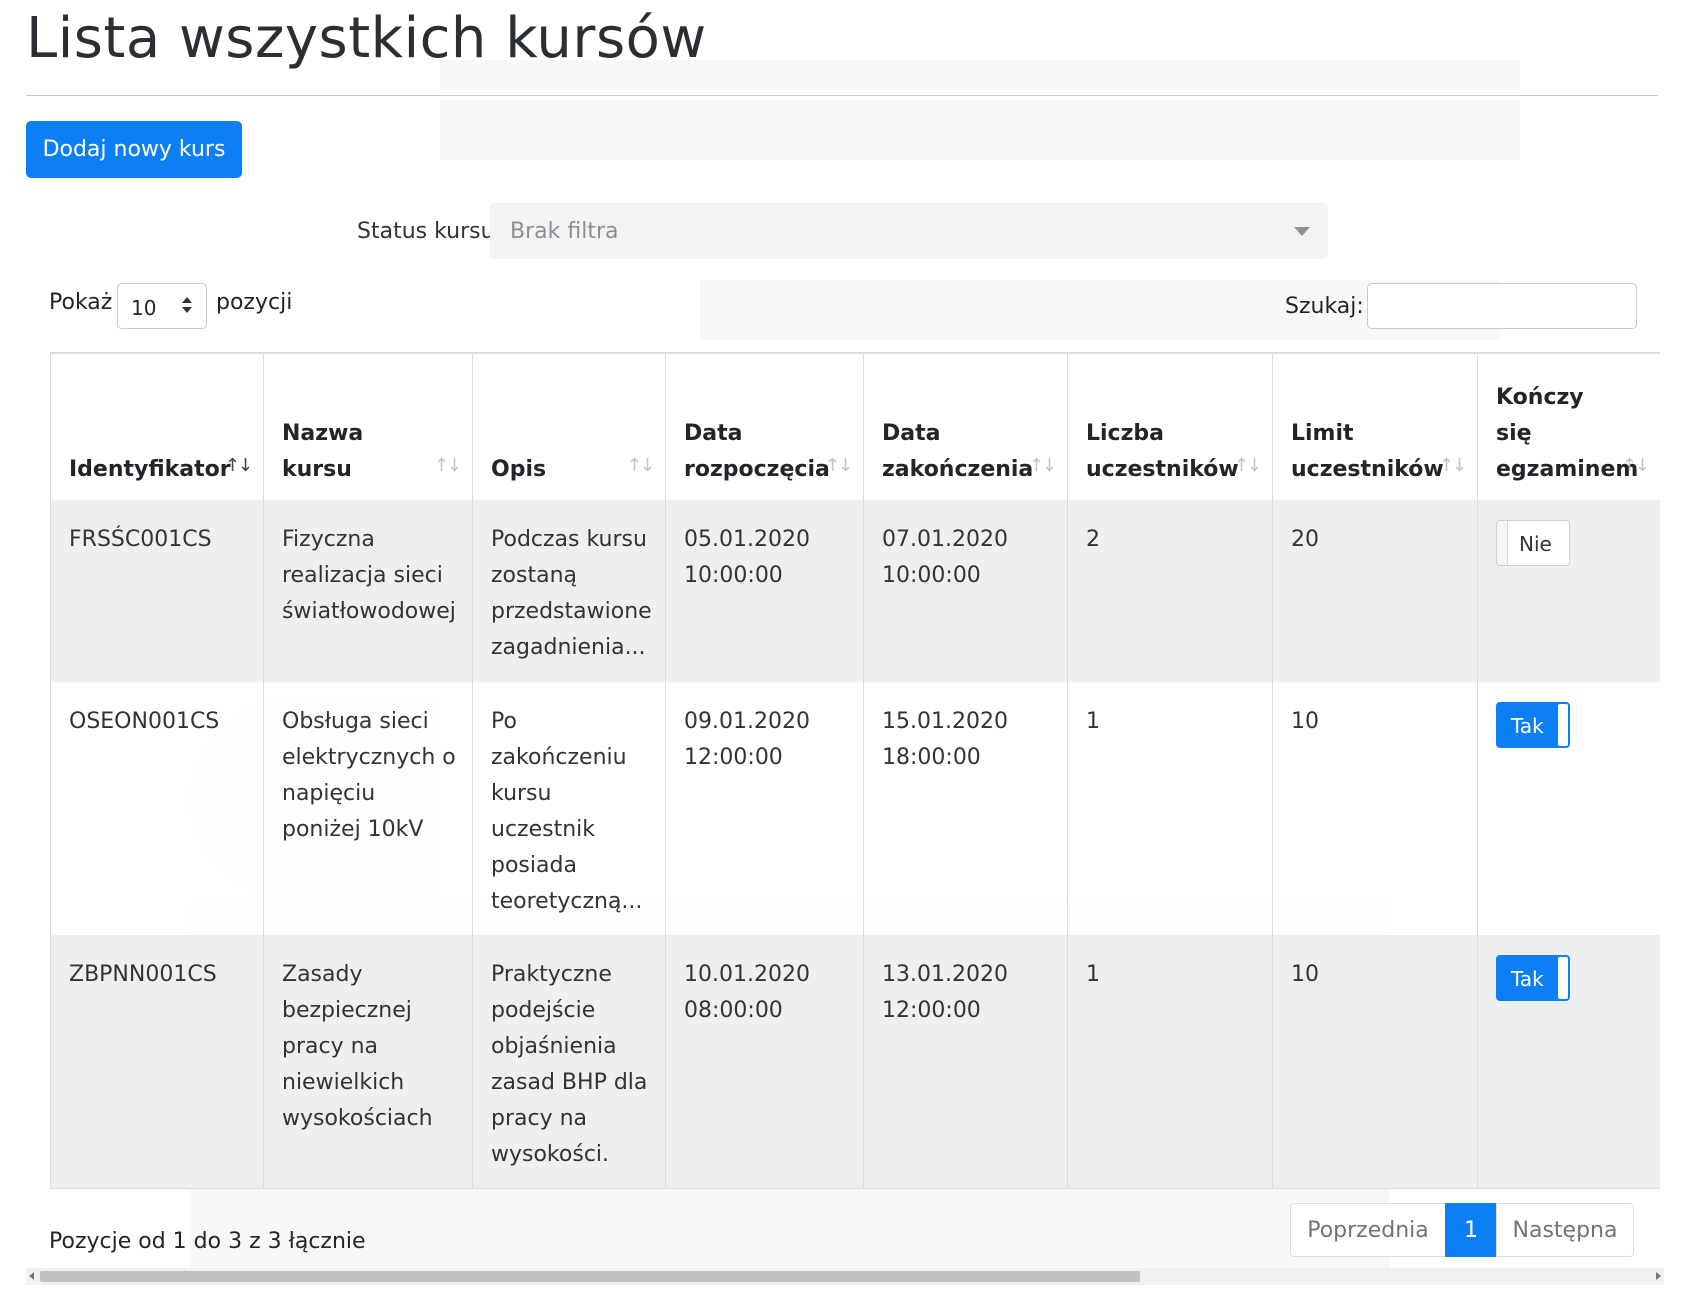 The width and height of the screenshot is (1693, 1297). I want to click on column-header-name: Nazwa kursu ↑↓, so click(367, 428).